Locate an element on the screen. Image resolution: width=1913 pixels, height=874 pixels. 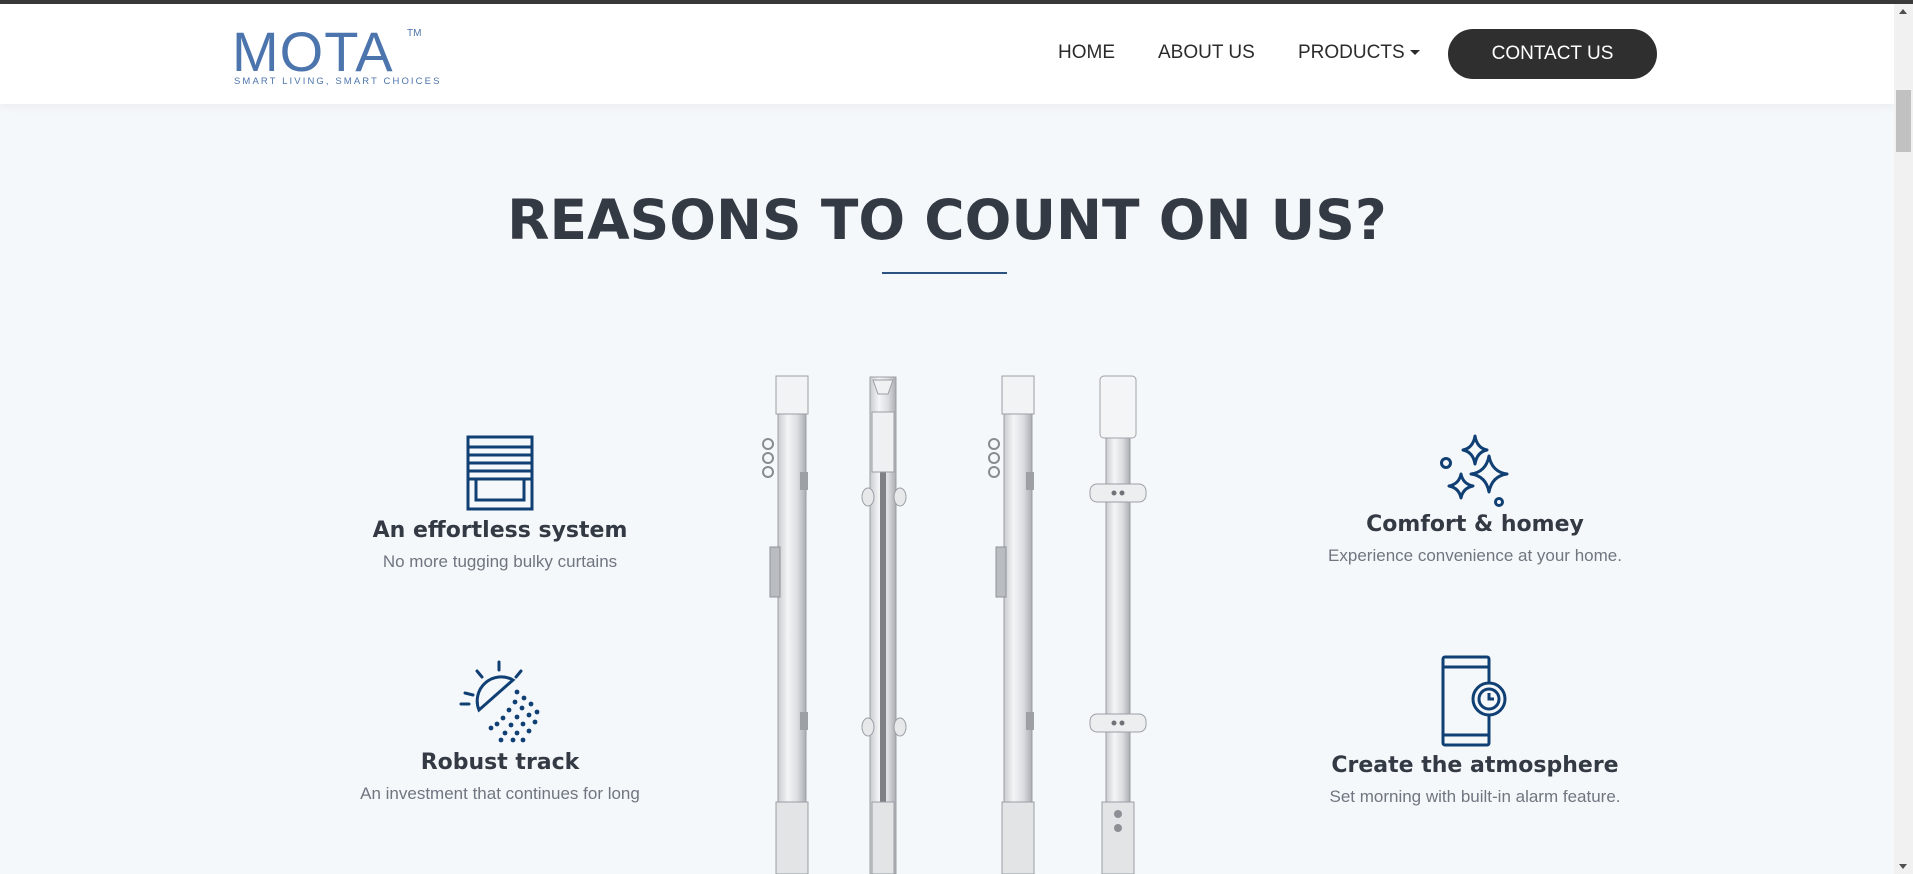
feature-title: Robust track is located at coordinates (500, 762).